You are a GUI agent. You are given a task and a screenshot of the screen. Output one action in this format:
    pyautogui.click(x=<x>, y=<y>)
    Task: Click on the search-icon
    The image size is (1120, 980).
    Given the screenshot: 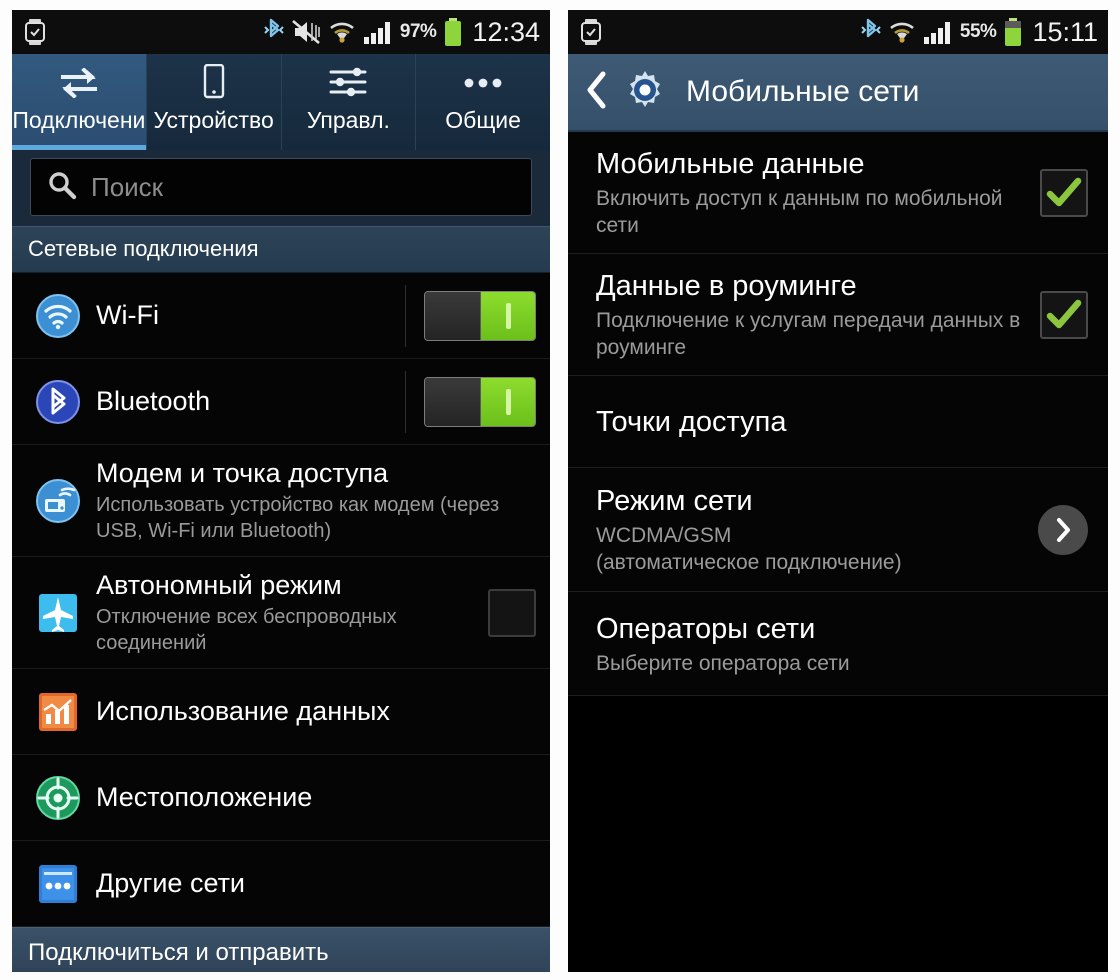 What is the action you would take?
    pyautogui.click(x=62, y=187)
    